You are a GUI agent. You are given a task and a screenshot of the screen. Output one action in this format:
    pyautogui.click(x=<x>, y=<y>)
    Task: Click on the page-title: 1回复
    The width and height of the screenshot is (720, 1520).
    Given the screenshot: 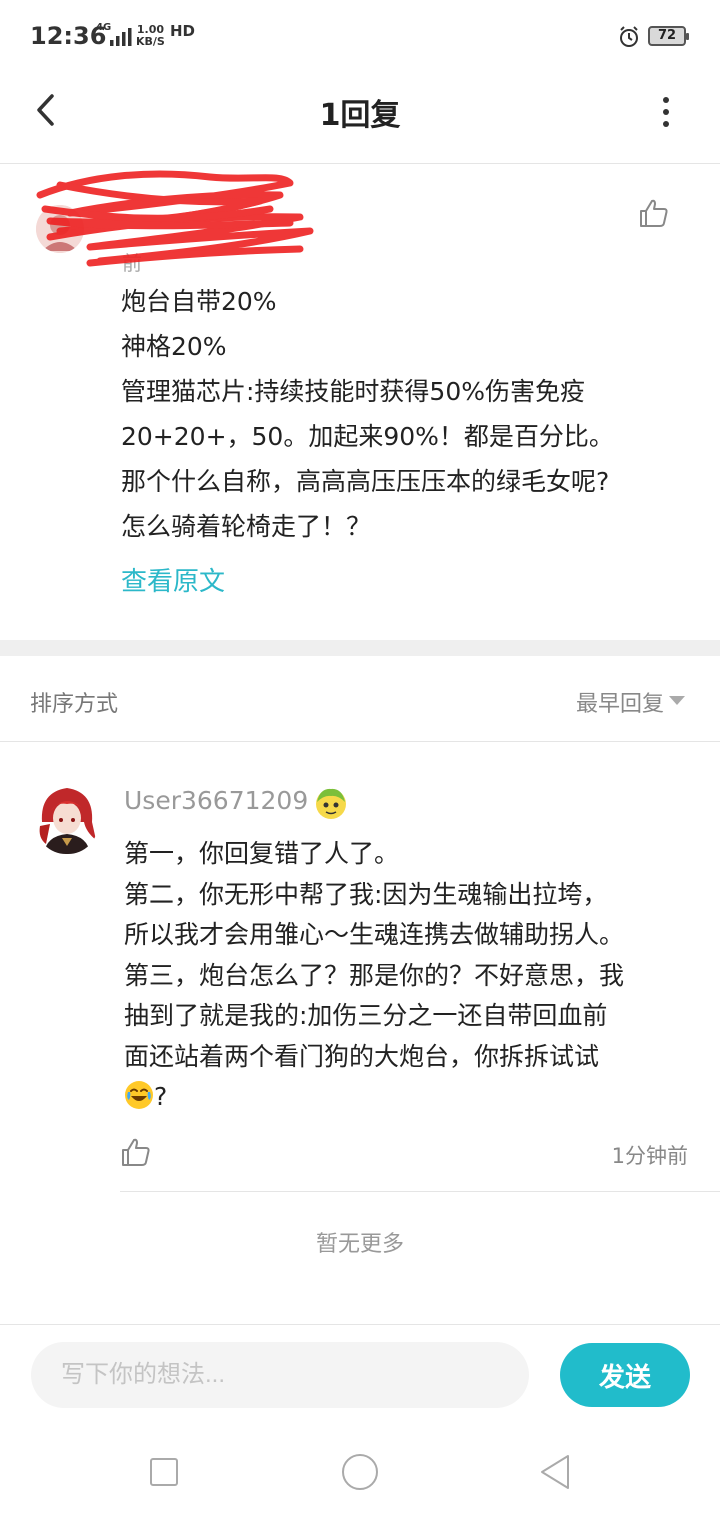 What is the action you would take?
    pyautogui.click(x=360, y=115)
    